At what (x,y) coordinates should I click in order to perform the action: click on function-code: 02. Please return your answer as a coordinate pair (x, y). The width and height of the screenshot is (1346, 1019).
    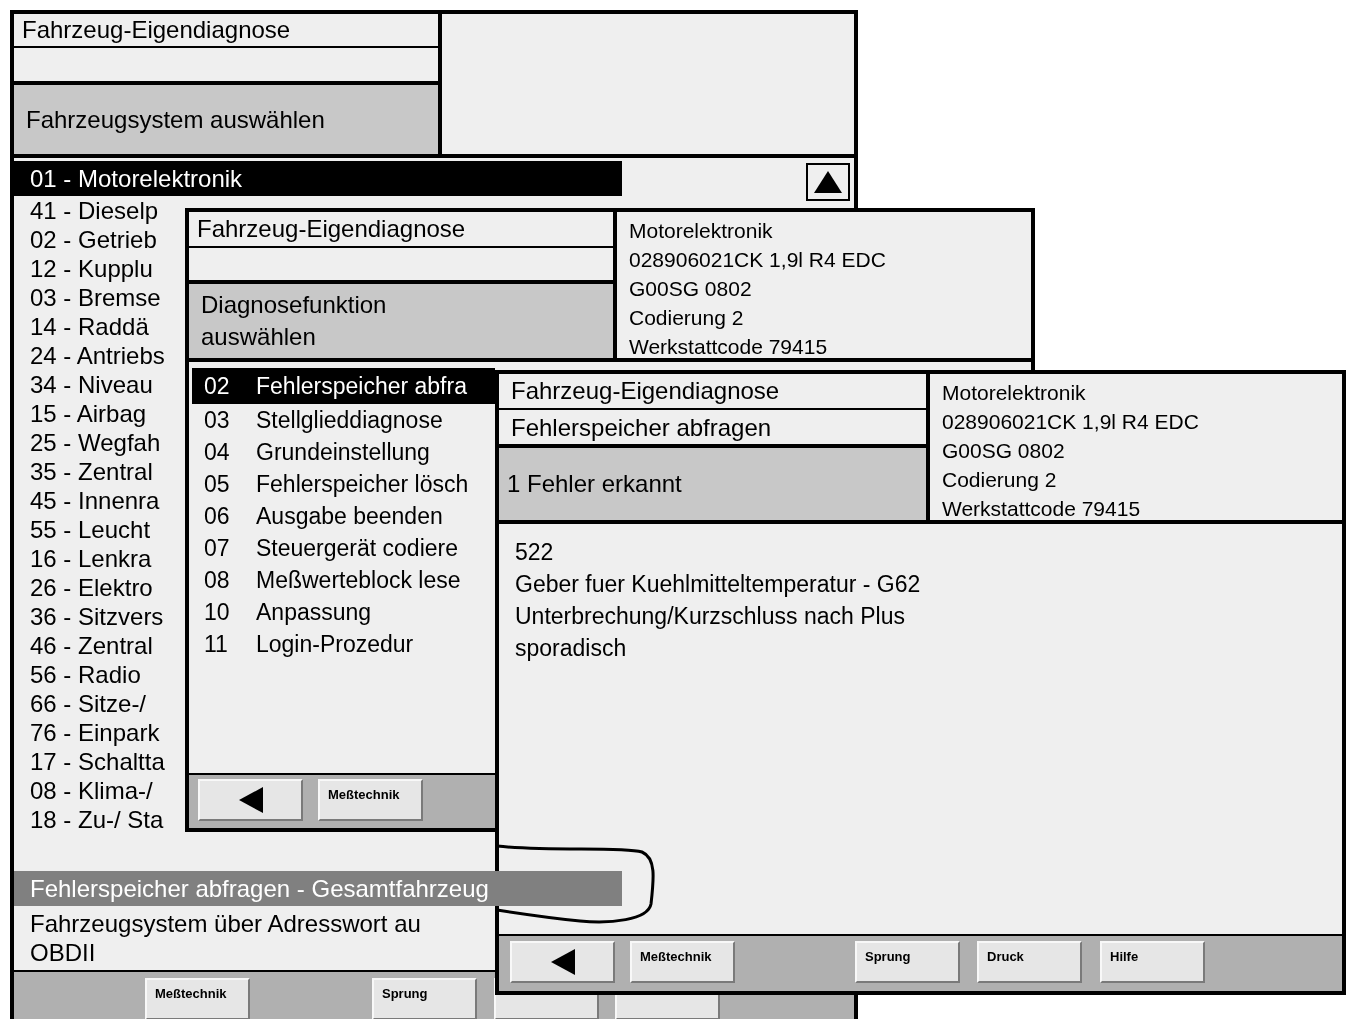
    Looking at the image, I should click on (217, 386).